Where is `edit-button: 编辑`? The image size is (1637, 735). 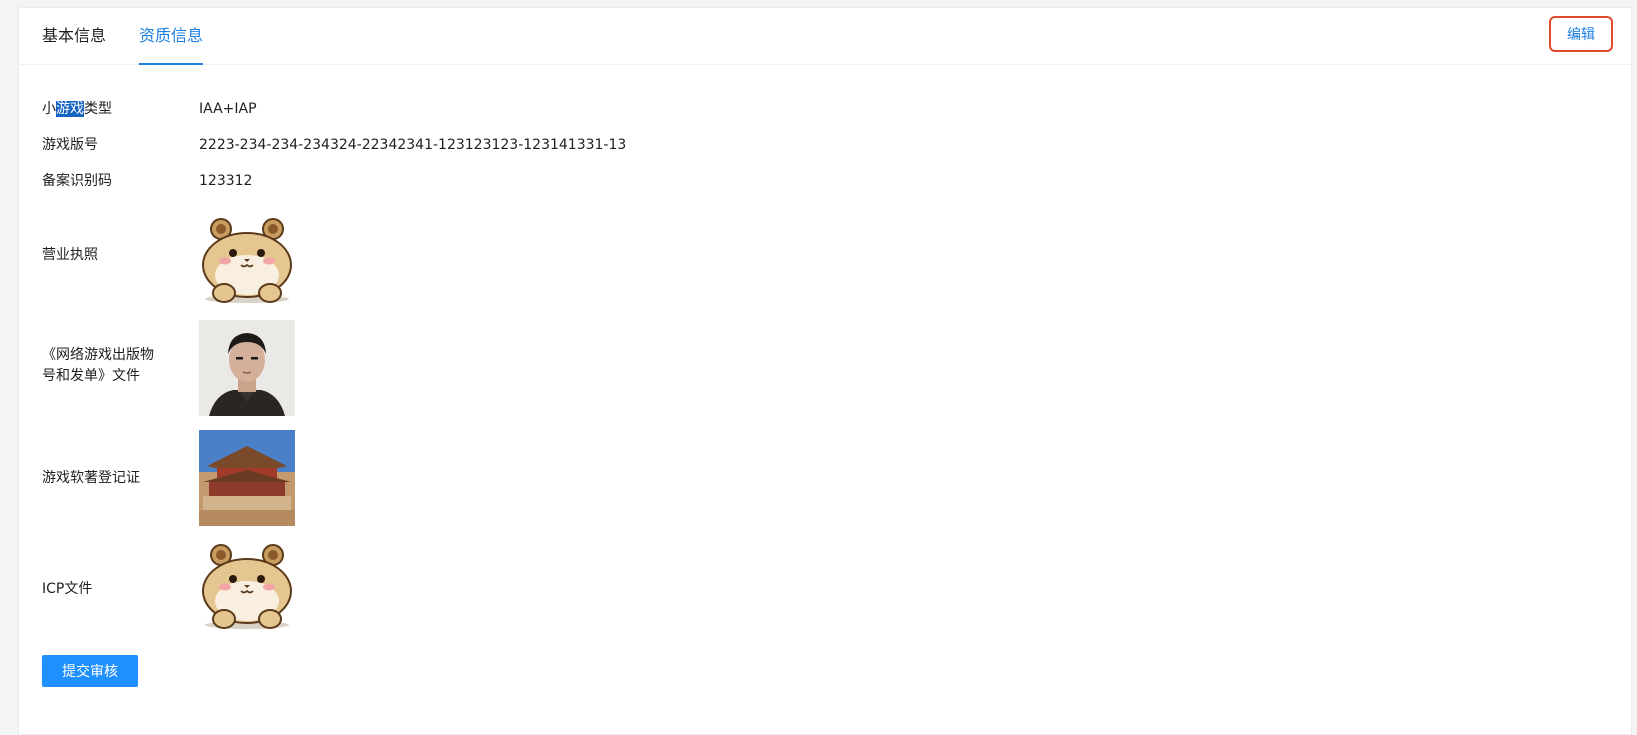 edit-button: 编辑 is located at coordinates (1581, 34).